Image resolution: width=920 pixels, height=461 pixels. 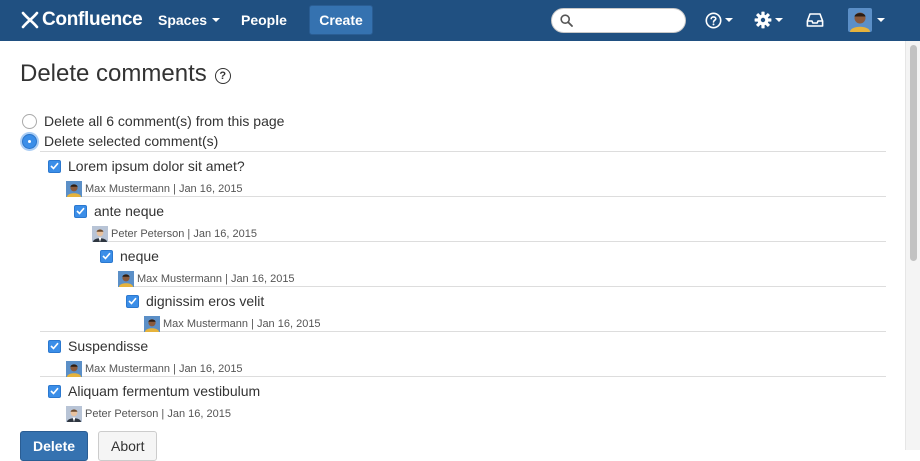 I want to click on top-navigation-bar: Confluence Spaces People Create, so click(x=460, y=20).